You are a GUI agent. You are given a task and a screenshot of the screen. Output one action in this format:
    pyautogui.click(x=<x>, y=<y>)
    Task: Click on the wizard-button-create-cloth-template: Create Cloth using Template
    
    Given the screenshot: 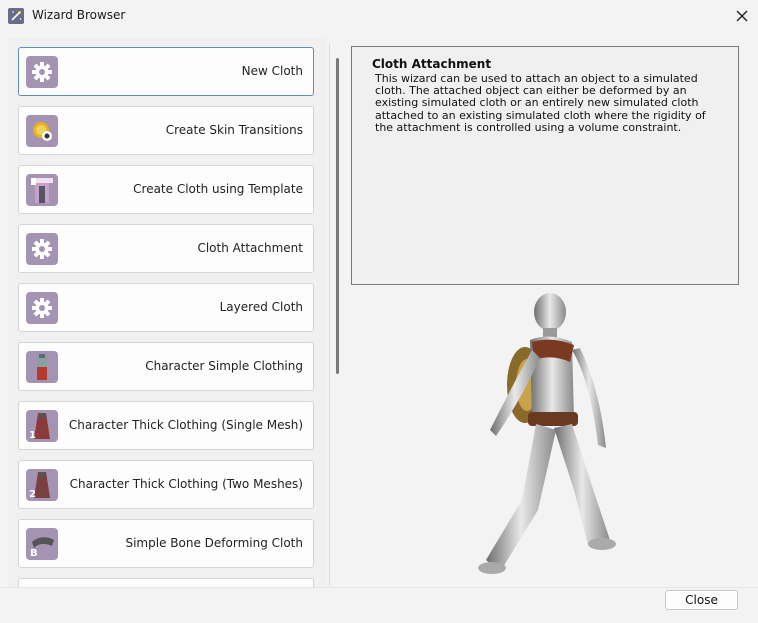 What is the action you would take?
    pyautogui.click(x=166, y=189)
    